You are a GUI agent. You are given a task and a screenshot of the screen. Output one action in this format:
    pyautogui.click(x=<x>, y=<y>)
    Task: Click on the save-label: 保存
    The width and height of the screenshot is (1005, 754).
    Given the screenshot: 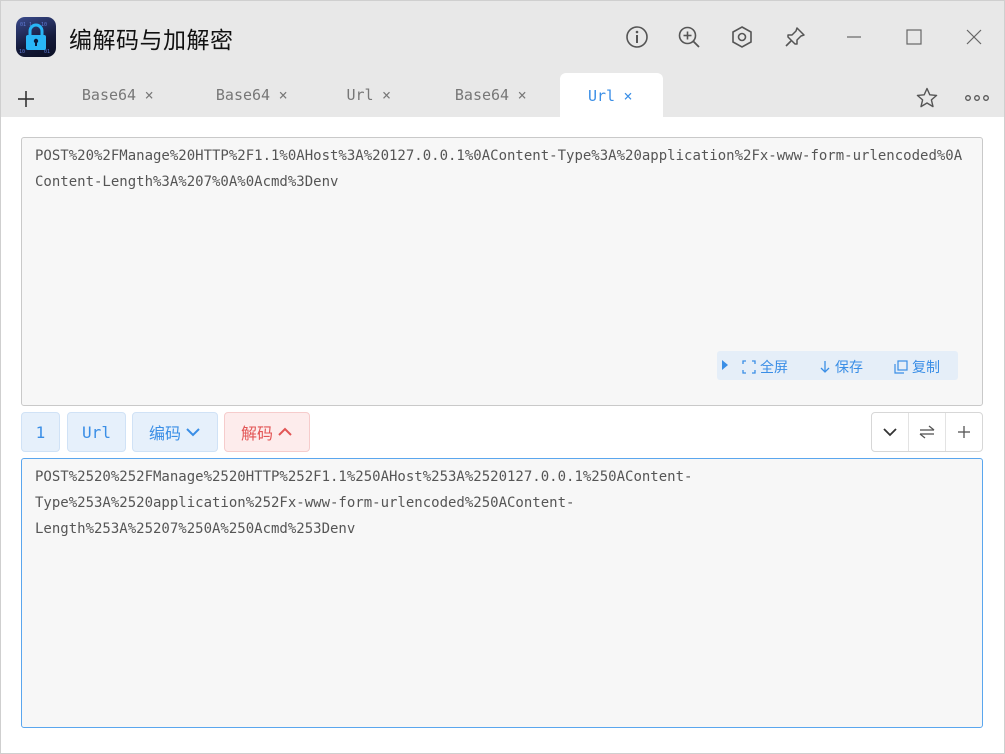 What is the action you would take?
    pyautogui.click(x=849, y=368)
    